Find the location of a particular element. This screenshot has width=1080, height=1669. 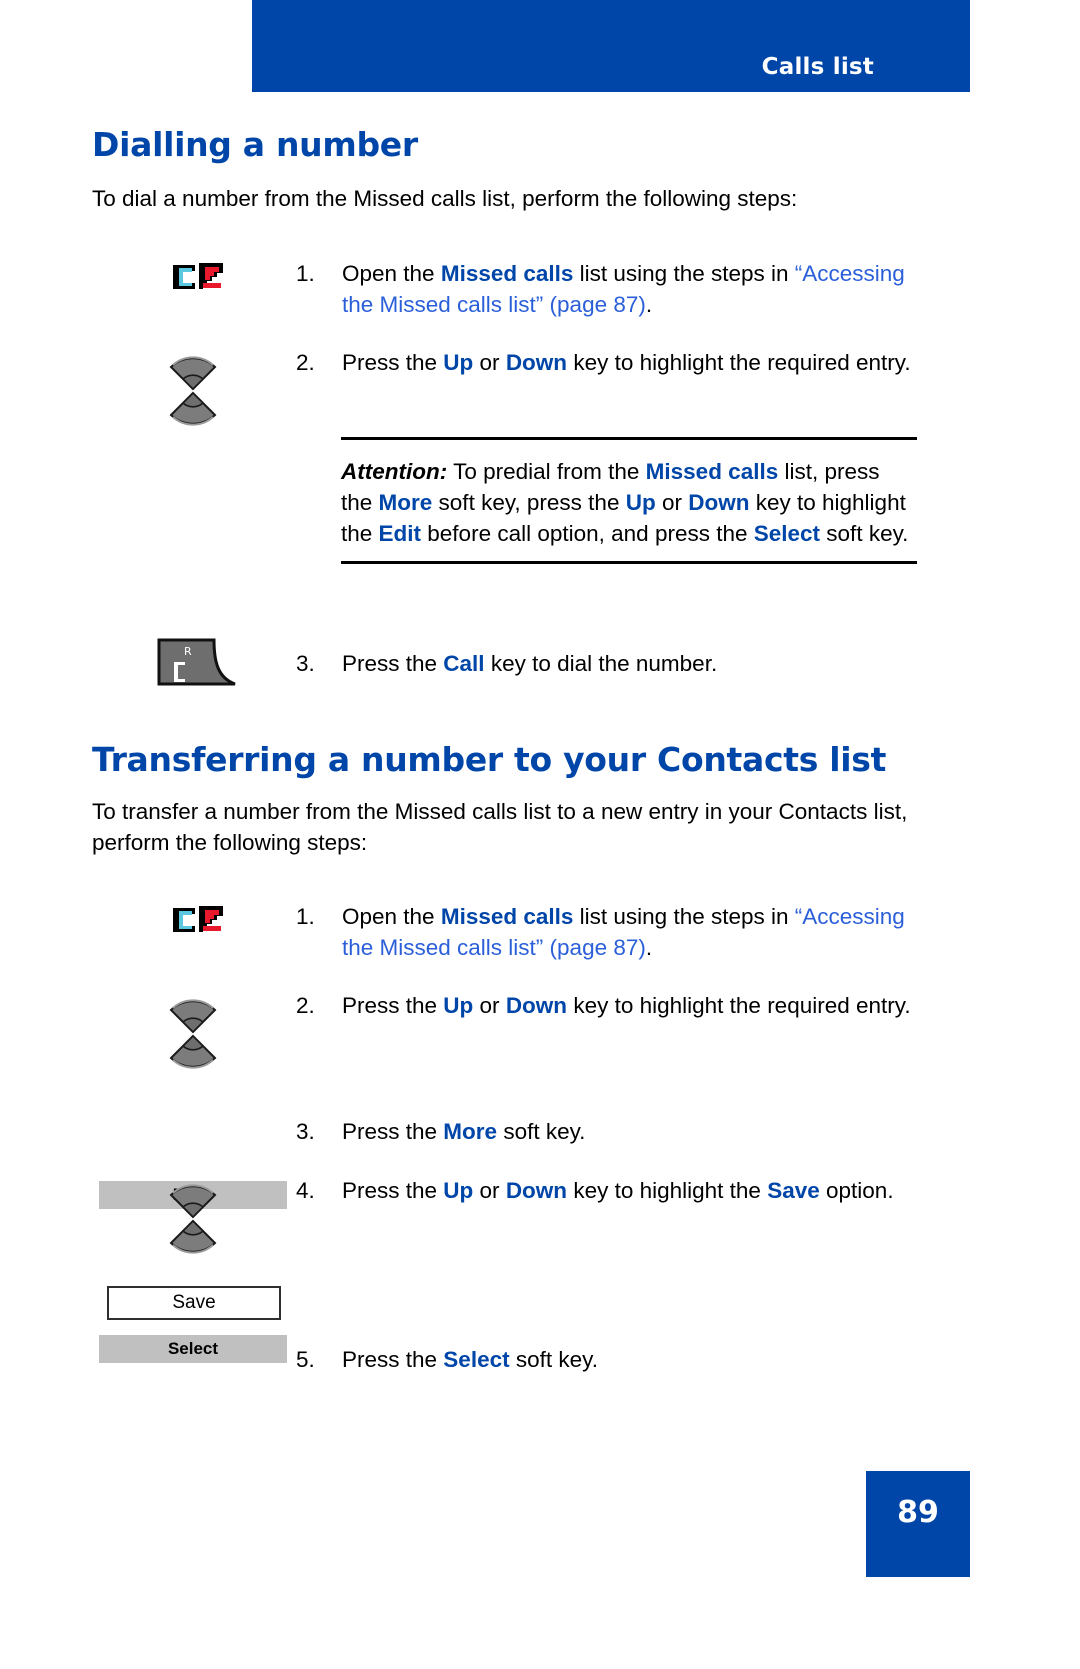

attention-text-part: soft key, press the is located at coordinates (529, 502).